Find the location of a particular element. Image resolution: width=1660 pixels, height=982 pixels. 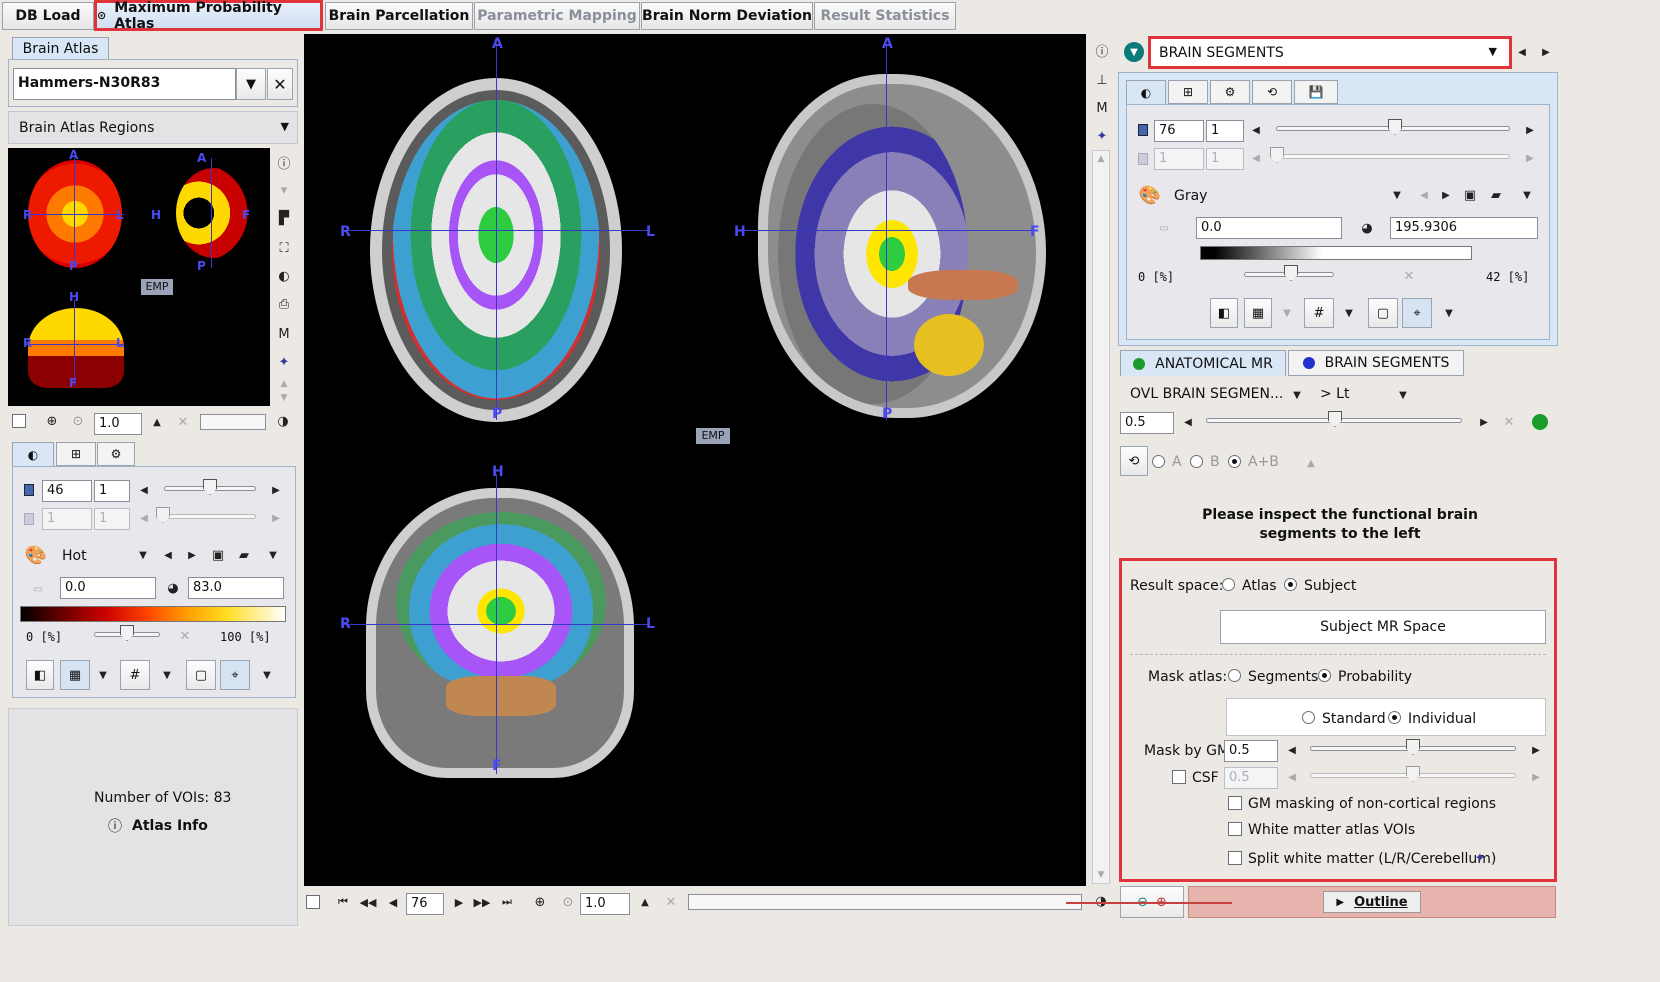

pct-reset-icon: ✕ is located at coordinates (185, 636).